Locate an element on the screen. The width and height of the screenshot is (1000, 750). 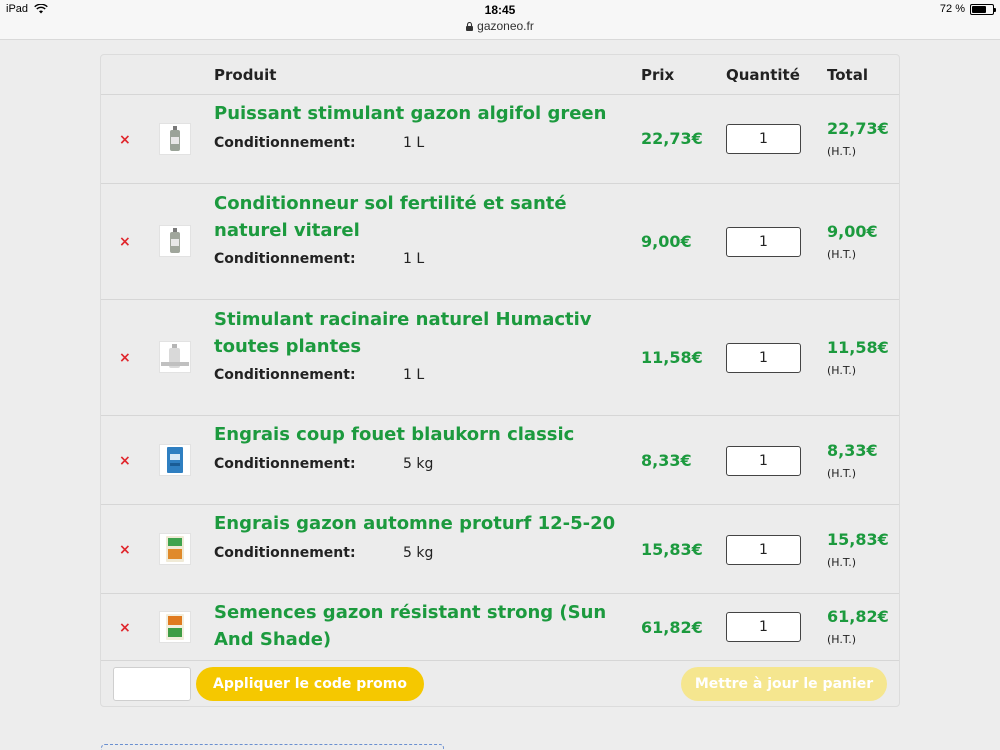
line-total: 22,73€ is located at coordinates (858, 128).